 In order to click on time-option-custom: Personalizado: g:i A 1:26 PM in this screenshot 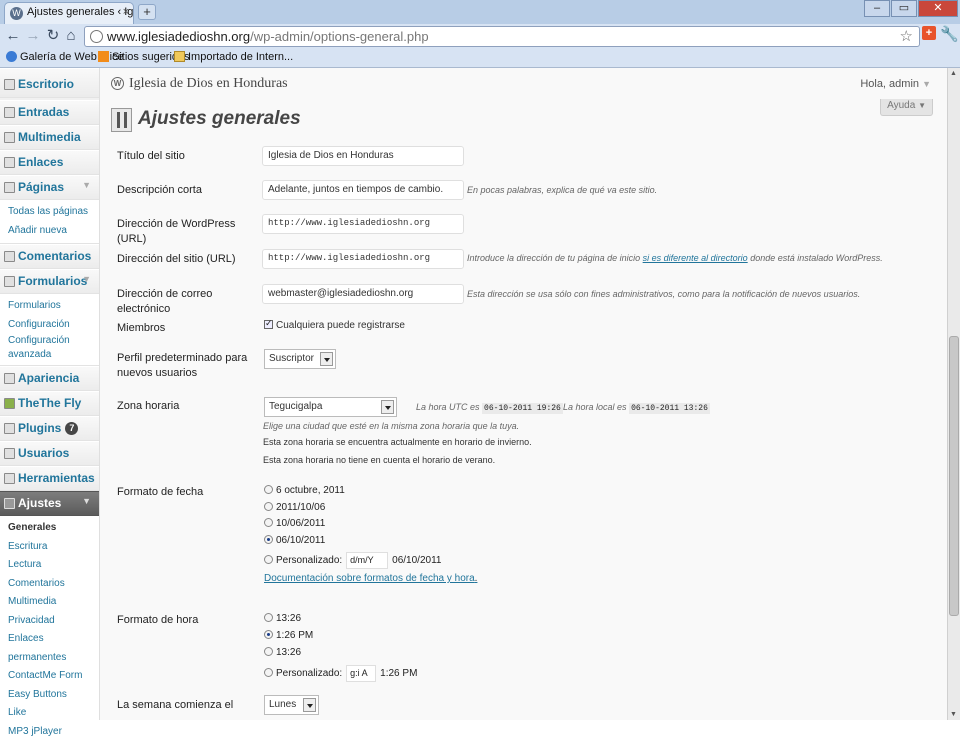, I will do `click(340, 673)`.